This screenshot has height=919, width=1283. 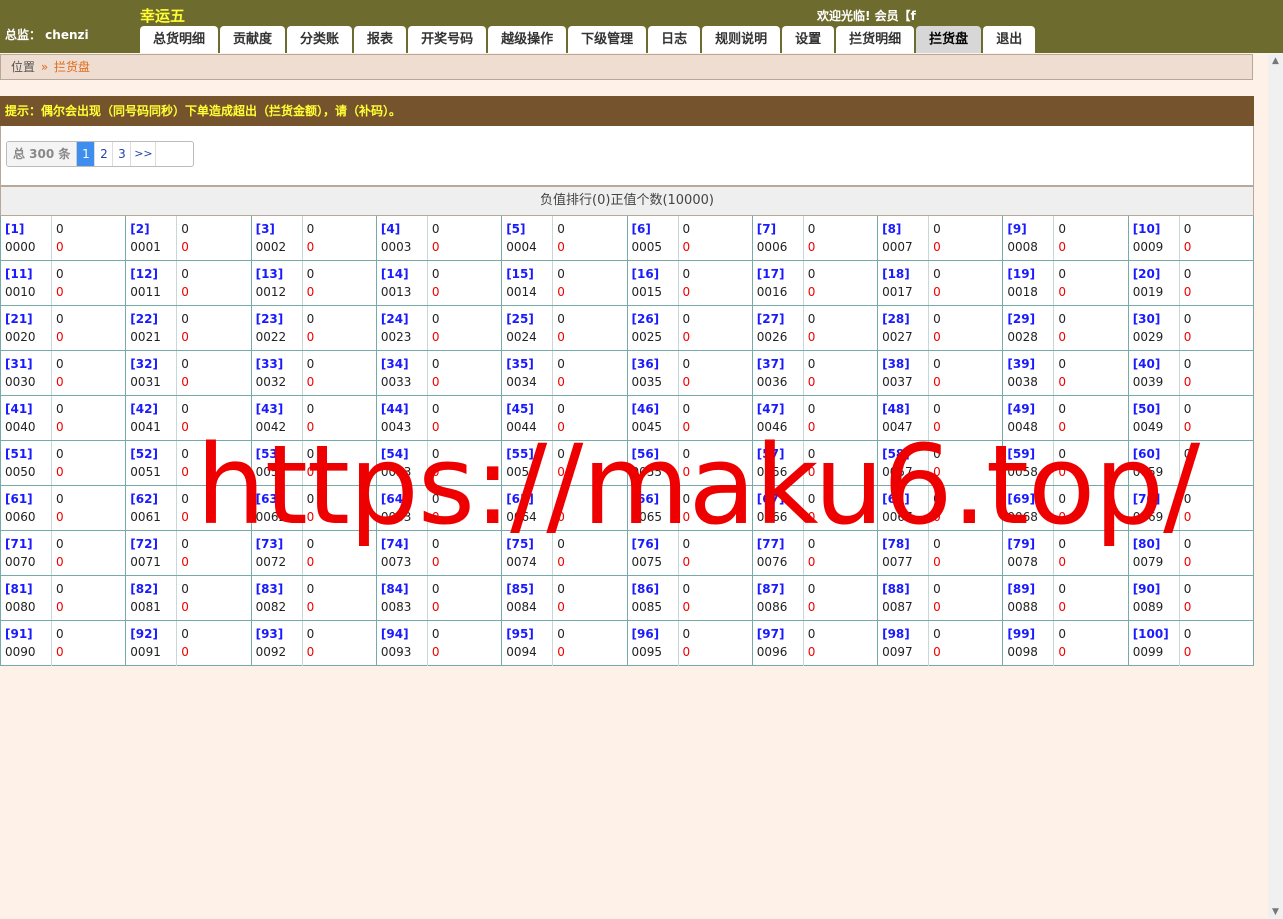 I want to click on cell-rank-link: [11], so click(x=19, y=274).